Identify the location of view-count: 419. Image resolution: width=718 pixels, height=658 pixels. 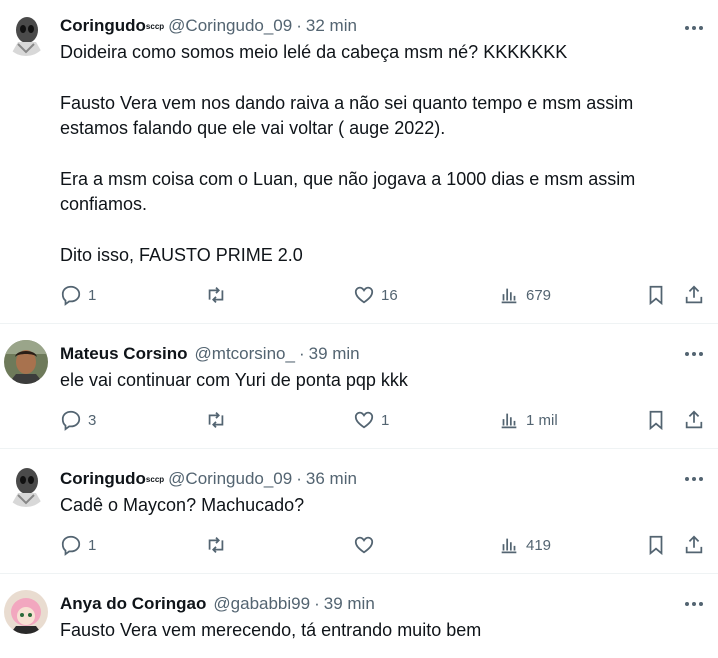
(539, 545).